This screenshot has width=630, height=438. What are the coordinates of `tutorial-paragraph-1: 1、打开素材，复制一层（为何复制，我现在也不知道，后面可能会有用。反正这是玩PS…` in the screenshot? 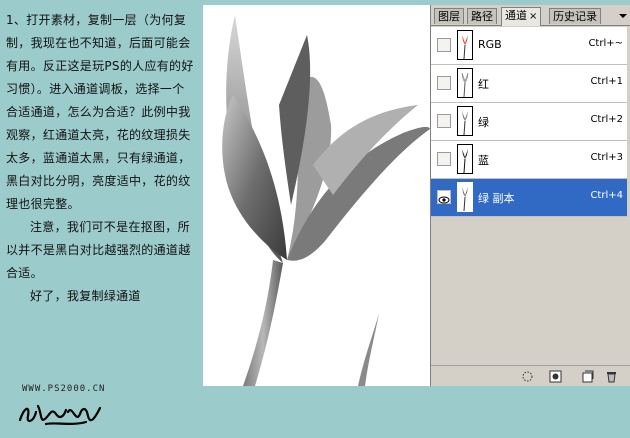 It's located at (100, 112).